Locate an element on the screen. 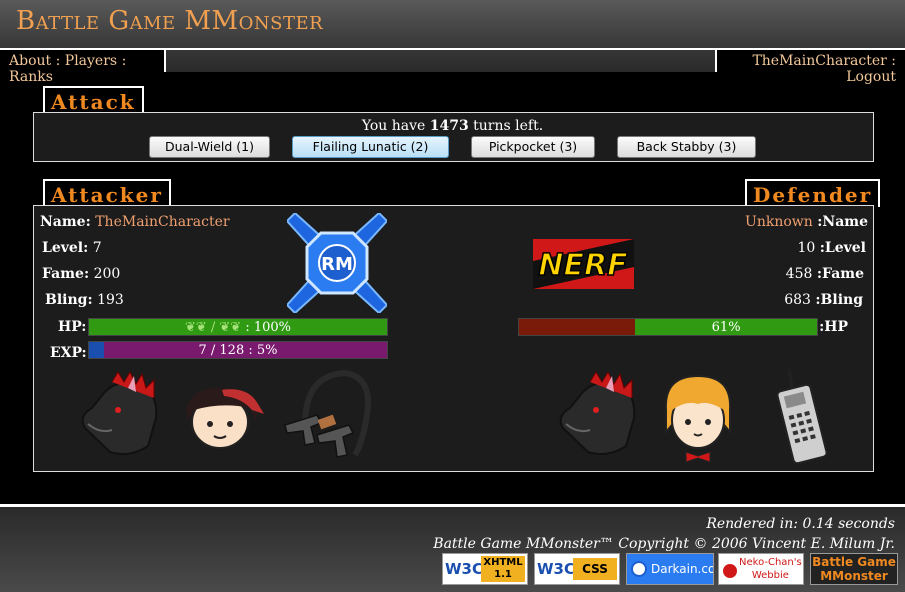 This screenshot has width=905, height=592. attacker-bling-row: Bling: 193 is located at coordinates (84, 300).